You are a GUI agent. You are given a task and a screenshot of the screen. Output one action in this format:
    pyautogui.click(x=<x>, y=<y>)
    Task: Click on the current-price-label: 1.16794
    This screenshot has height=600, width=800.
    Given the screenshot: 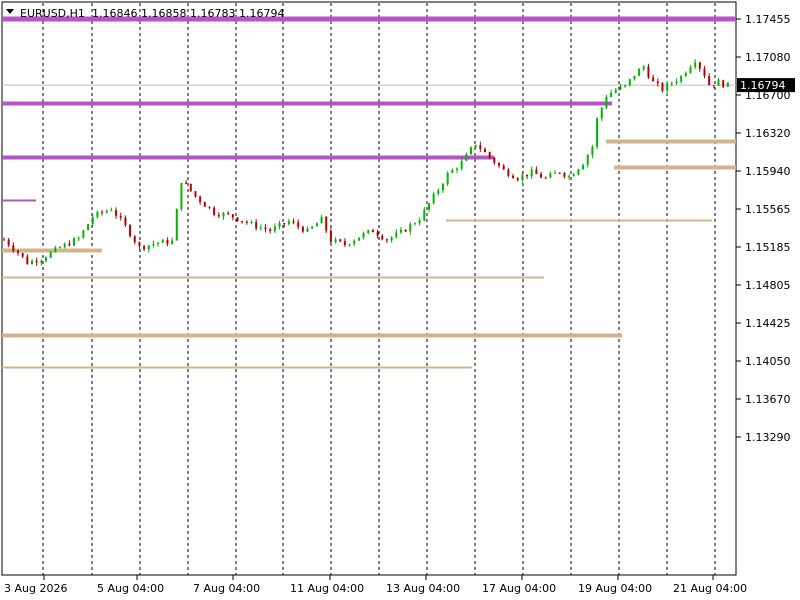 What is the action you would take?
    pyautogui.click(x=763, y=85)
    